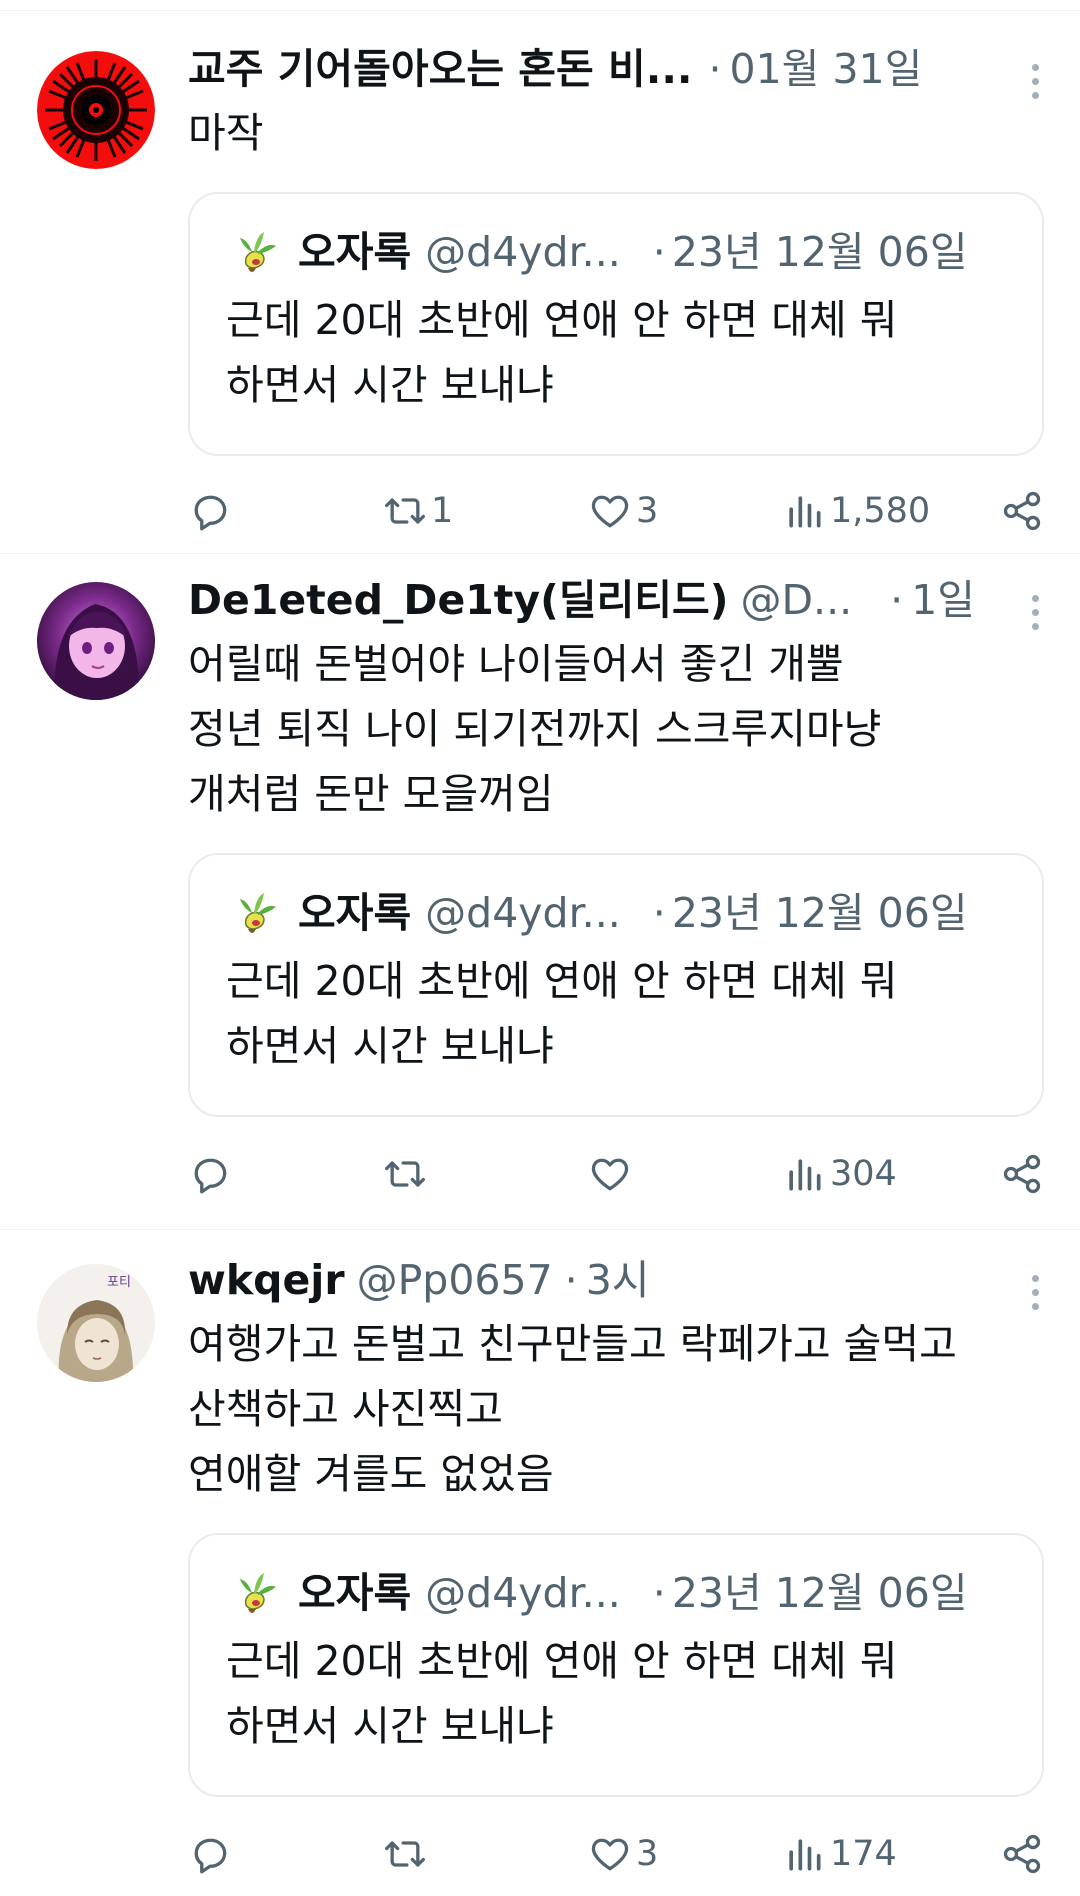  What do you see at coordinates (458, 600) in the screenshot?
I see `display-name: De1eted_De1ty(딜리티드)` at bounding box center [458, 600].